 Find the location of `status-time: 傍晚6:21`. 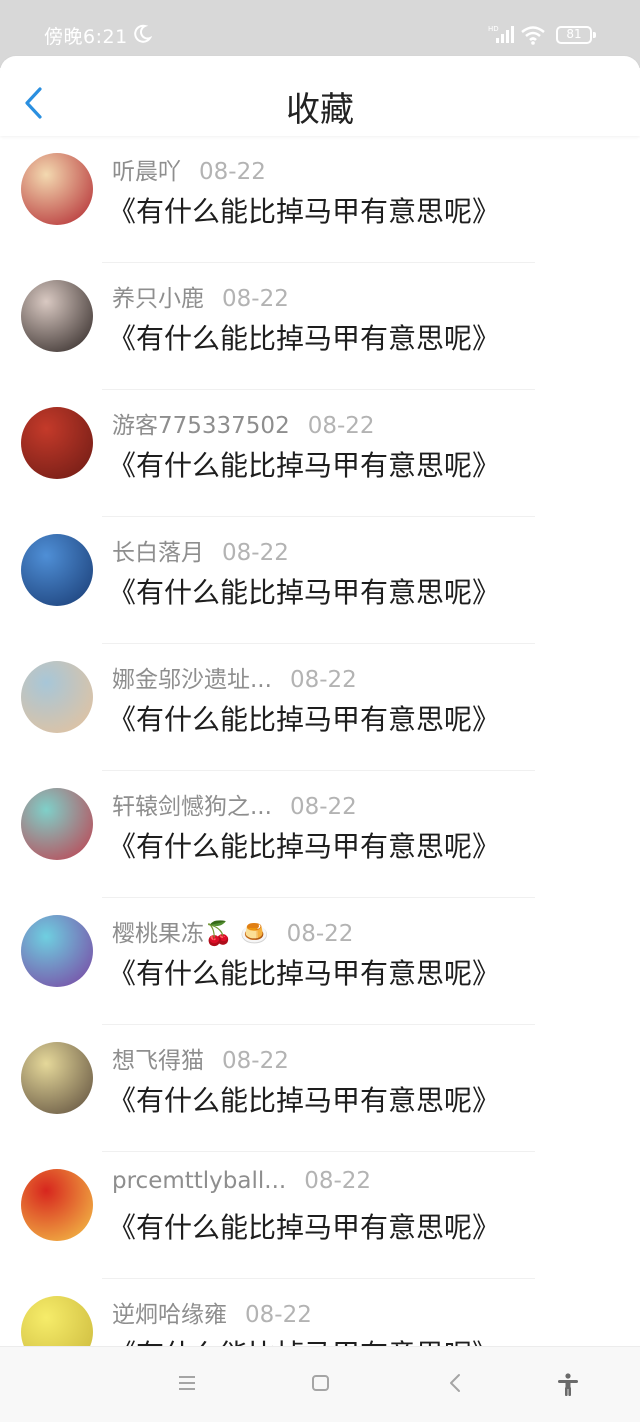

status-time: 傍晚6:21 is located at coordinates (86, 37).